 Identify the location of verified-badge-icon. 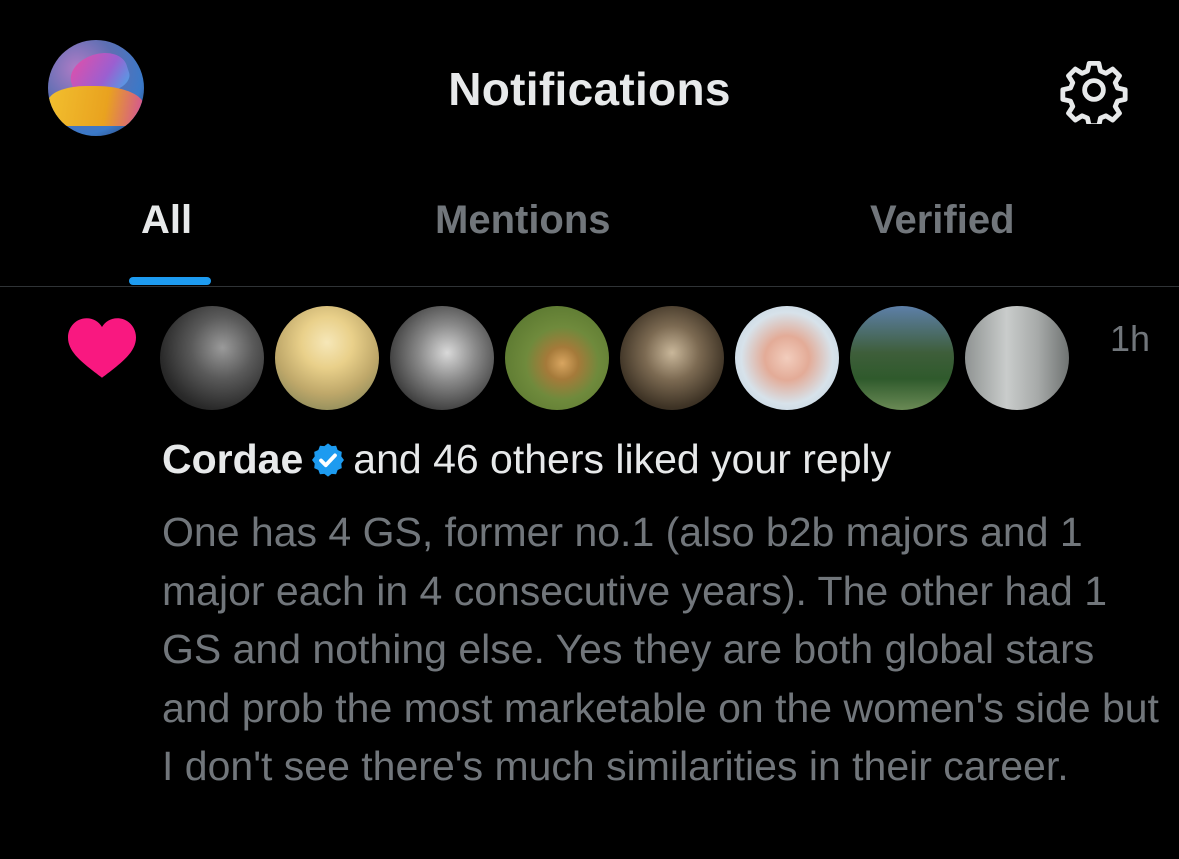
(328, 460).